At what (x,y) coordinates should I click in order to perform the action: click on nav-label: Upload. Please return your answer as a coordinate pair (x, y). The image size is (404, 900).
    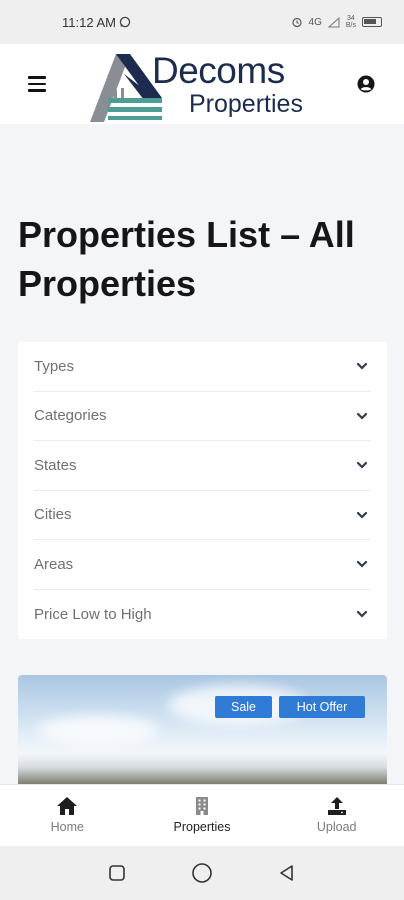
    Looking at the image, I should click on (336, 827).